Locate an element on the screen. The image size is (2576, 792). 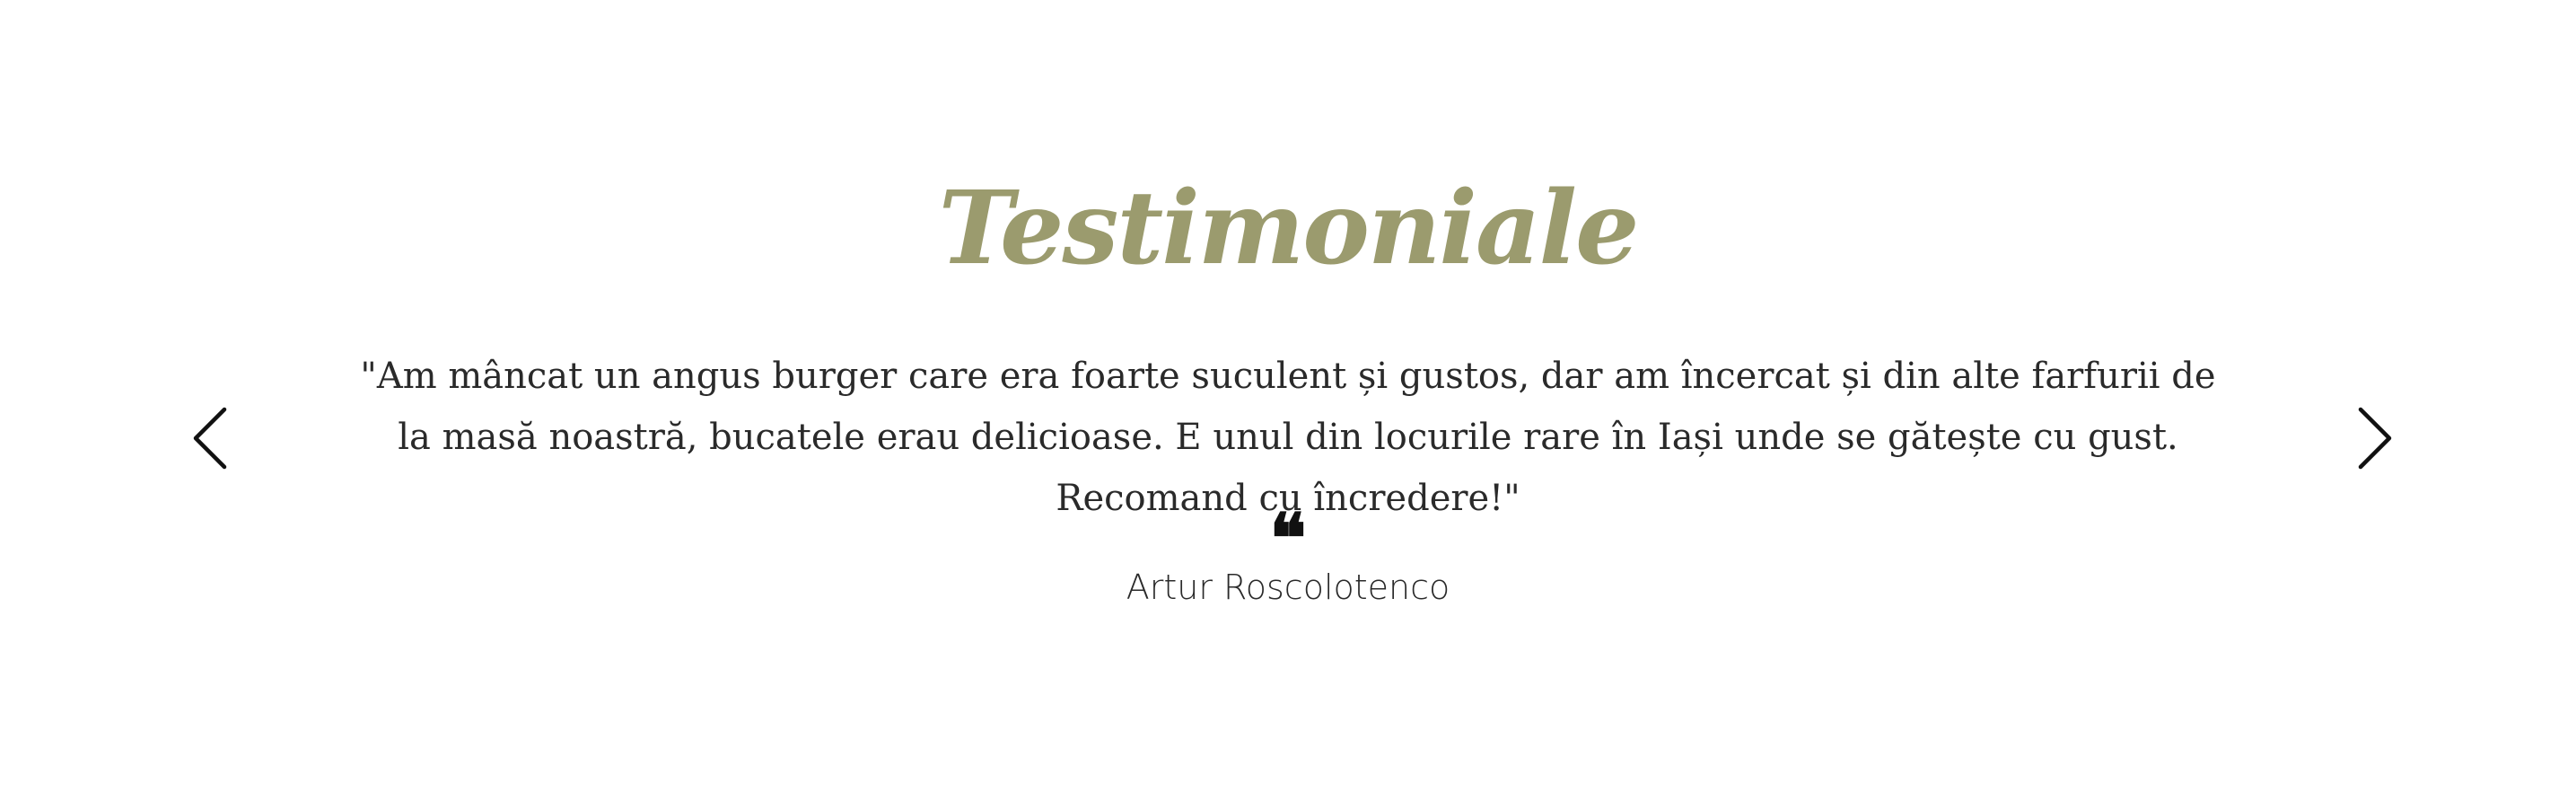
previous-testimonial-button is located at coordinates (210, 438).